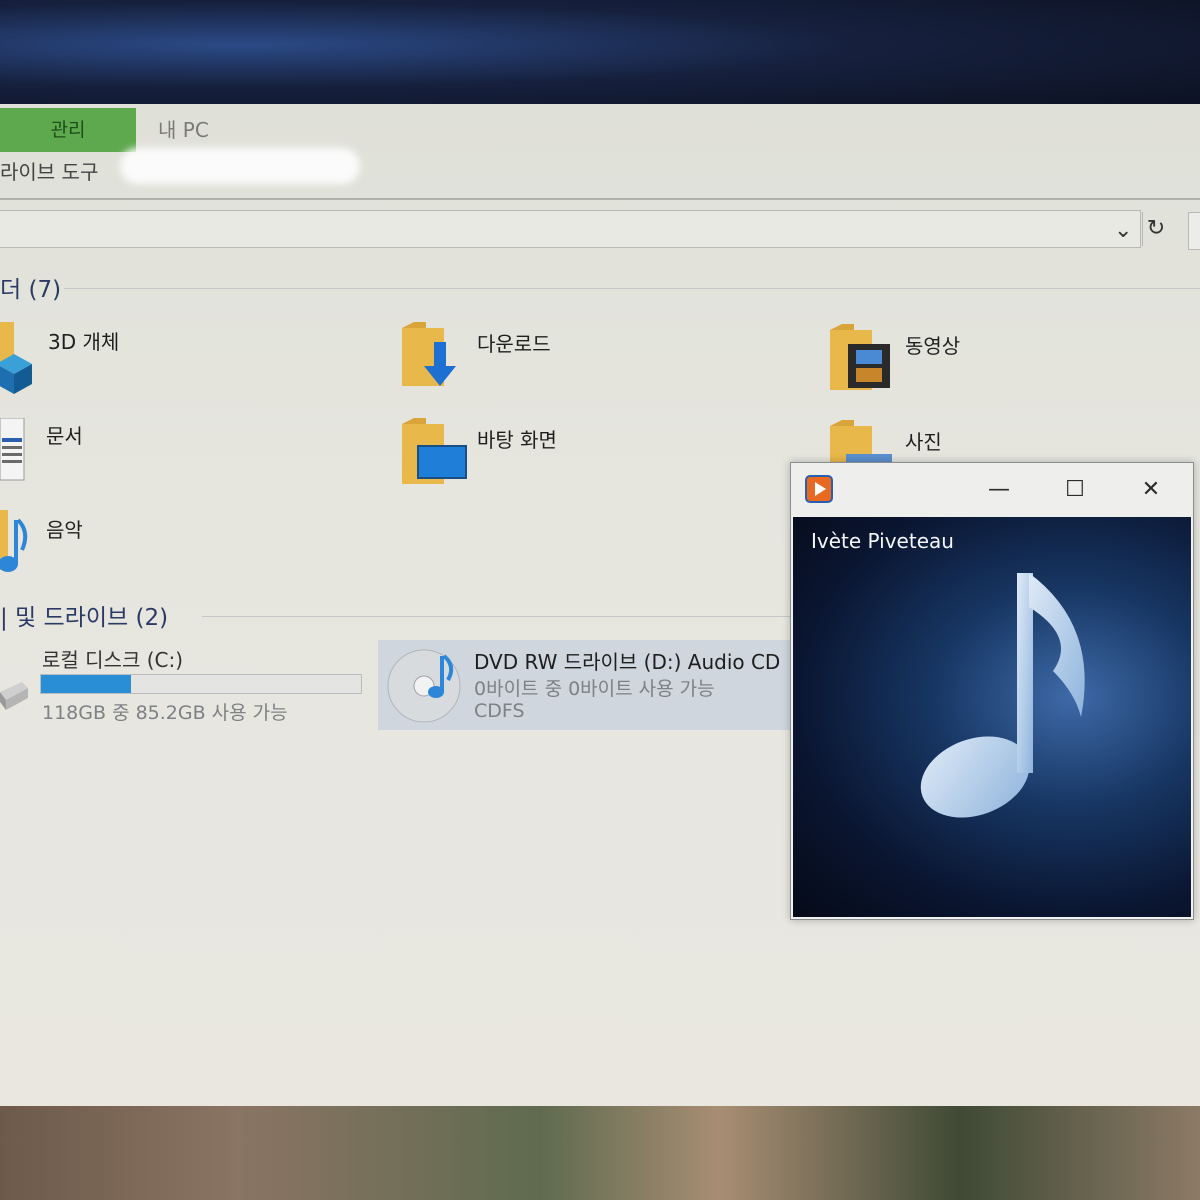 The width and height of the screenshot is (1200, 1200). Describe the element at coordinates (1155, 229) in the screenshot. I see `refresh-button: ↻` at that location.